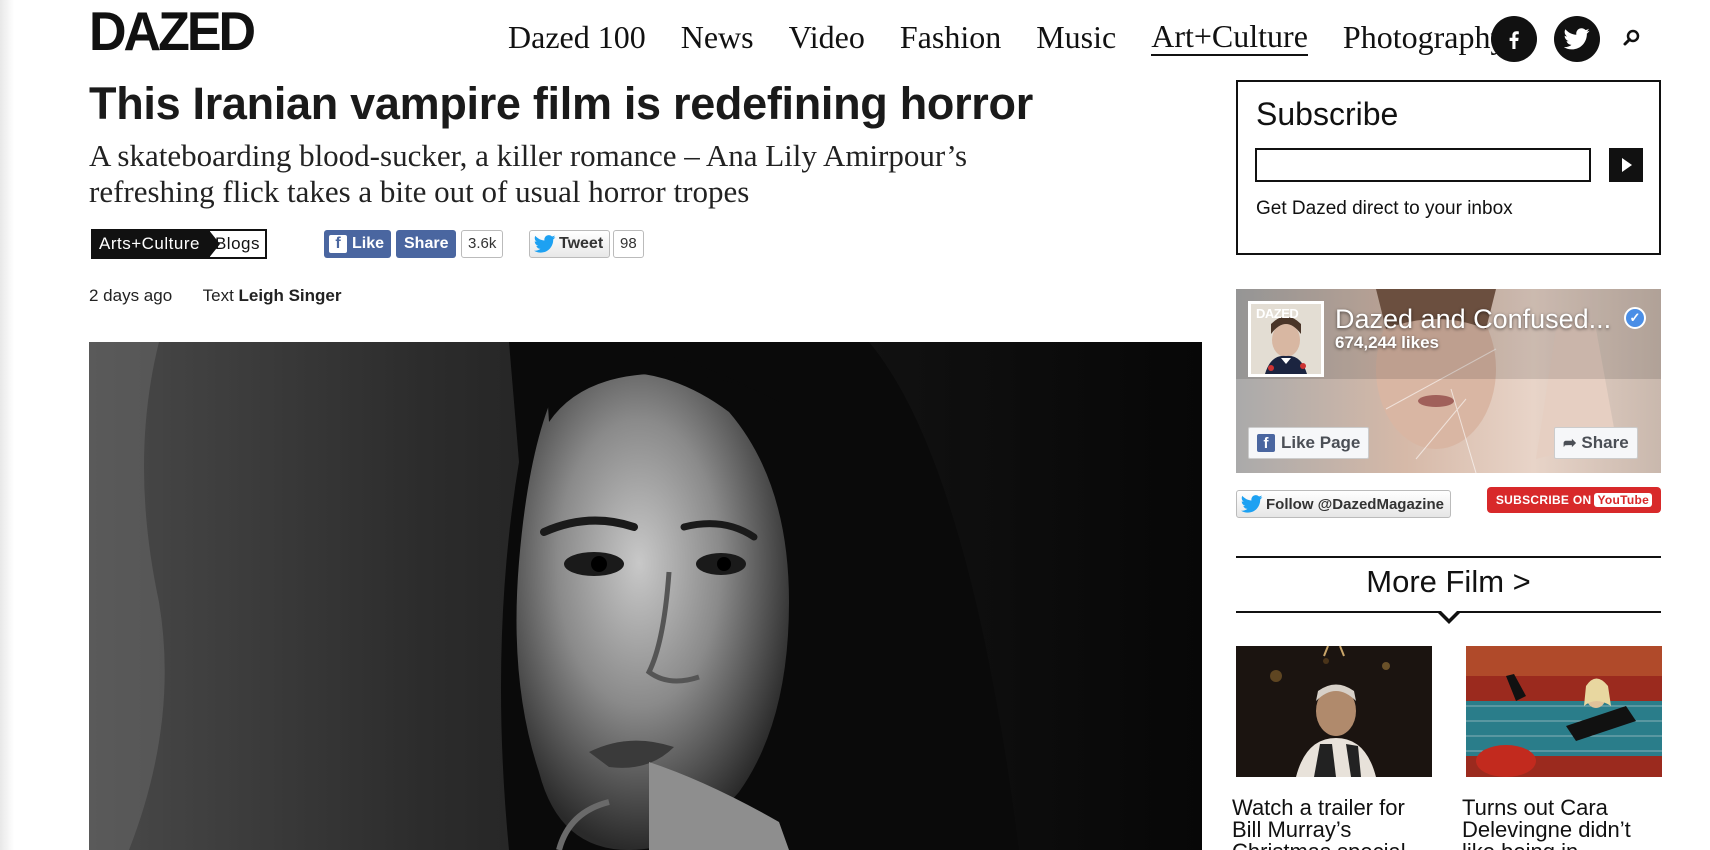 The width and height of the screenshot is (1710, 850). I want to click on search-icon, so click(1632, 38).